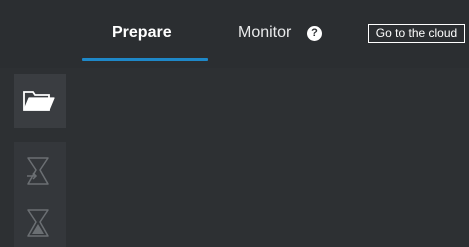 The image size is (469, 247). I want to click on go-to-cloud-button: Go to the cloud, so click(416, 33).